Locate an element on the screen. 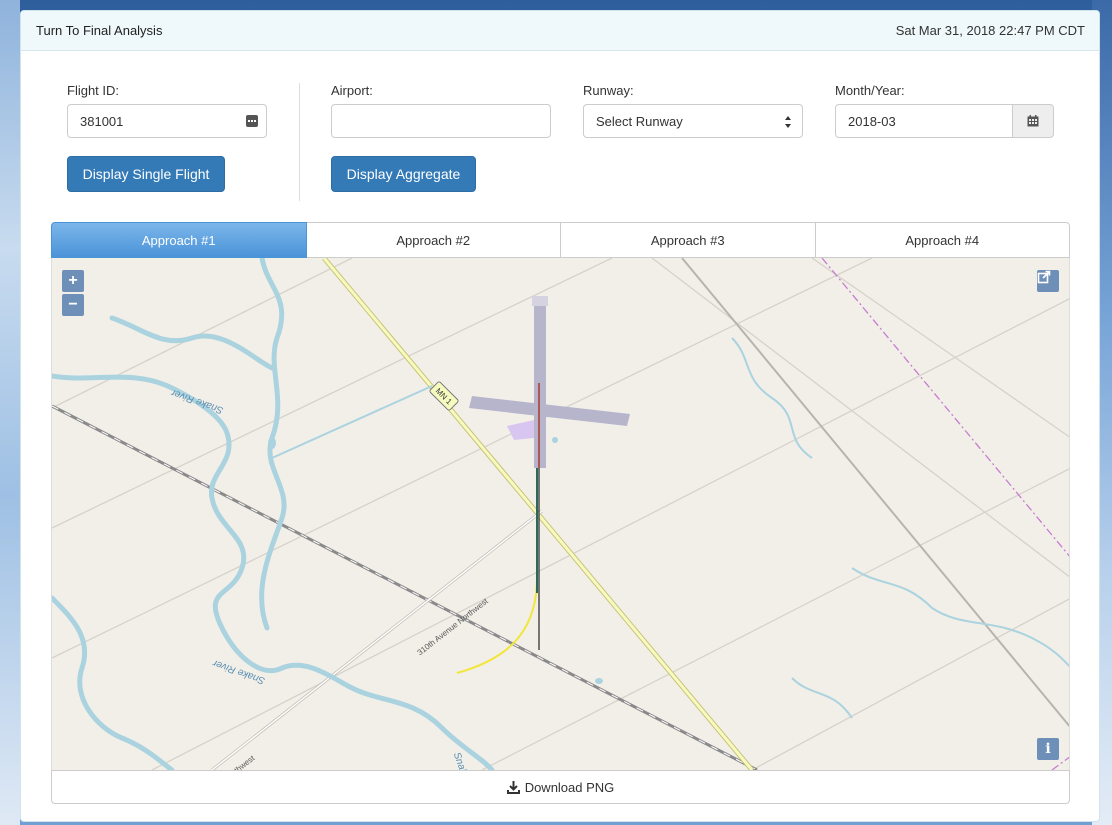  download-png-button: Download PNG is located at coordinates (560, 787).